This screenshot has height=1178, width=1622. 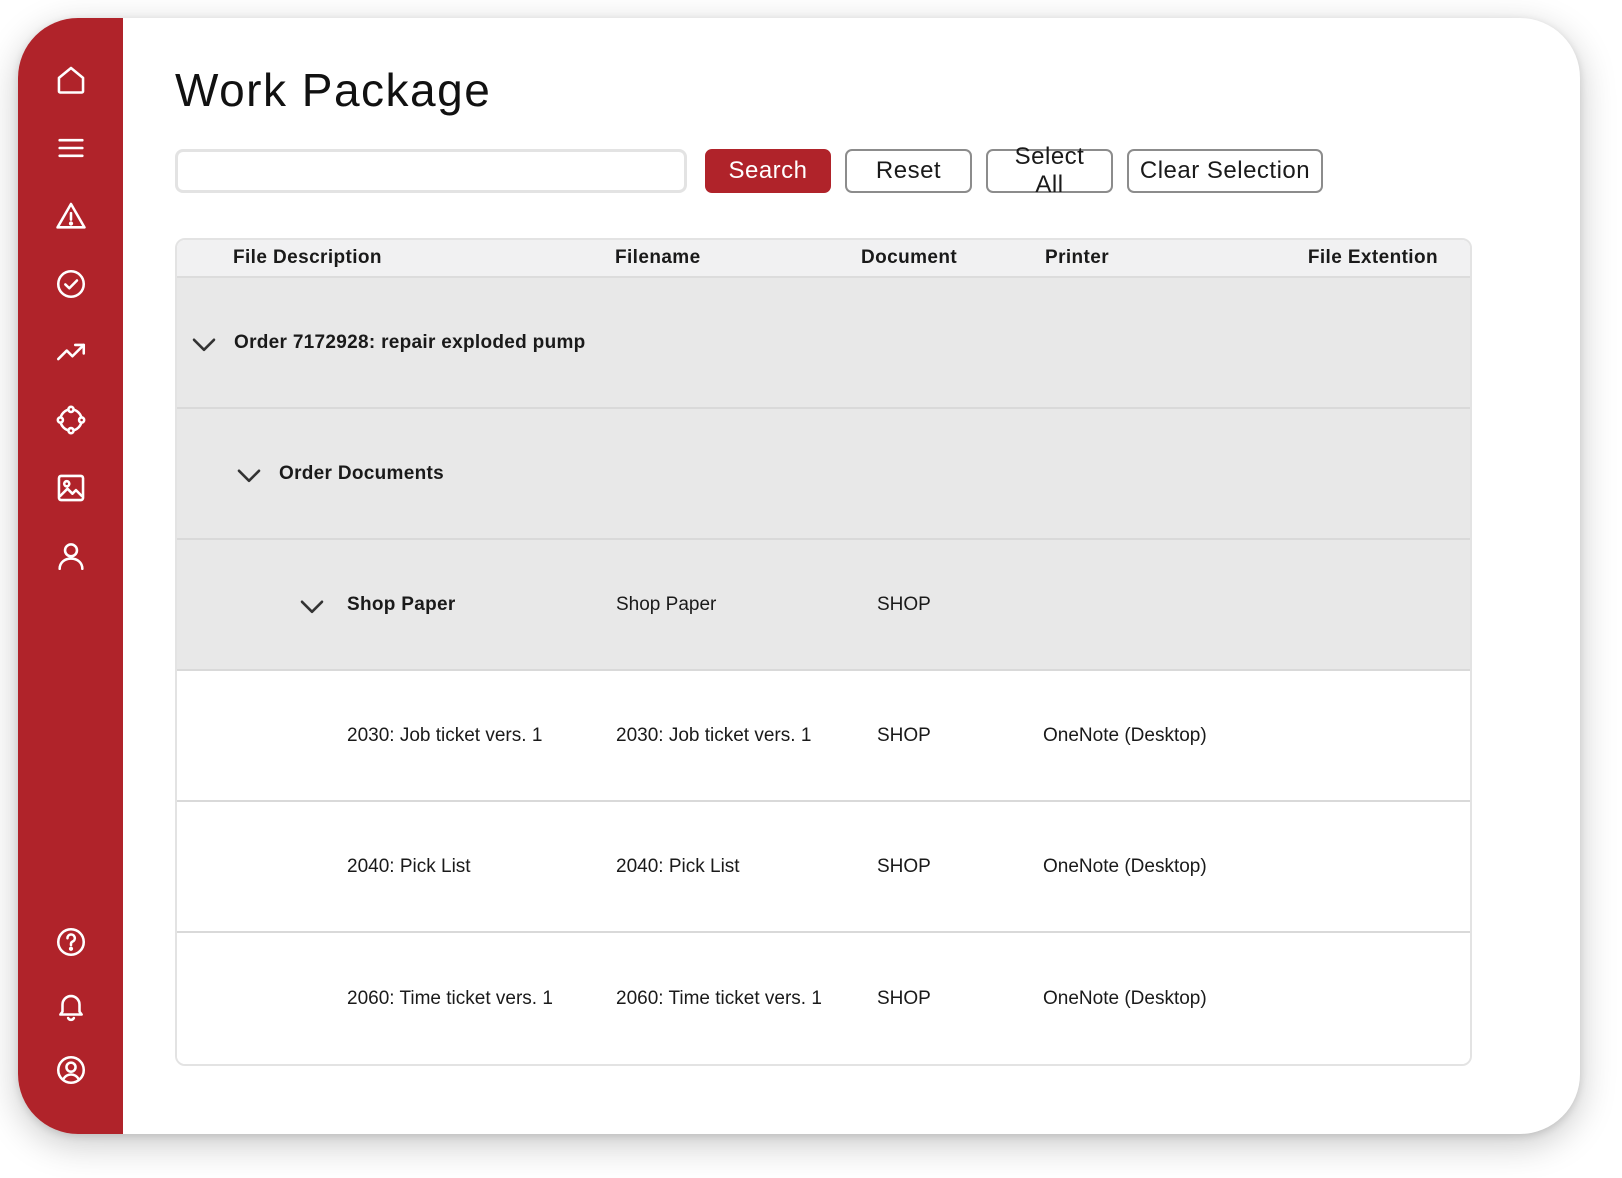 What do you see at coordinates (445, 735) in the screenshot?
I see `row-description: 2030: Job ticket vers. 1` at bounding box center [445, 735].